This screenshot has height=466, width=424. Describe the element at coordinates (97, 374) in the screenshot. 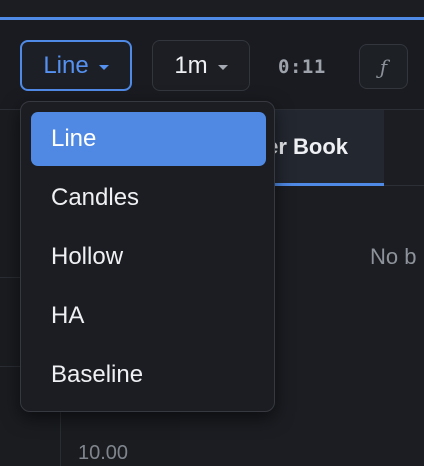

I see `dropdown-item-label: Baseline` at that location.